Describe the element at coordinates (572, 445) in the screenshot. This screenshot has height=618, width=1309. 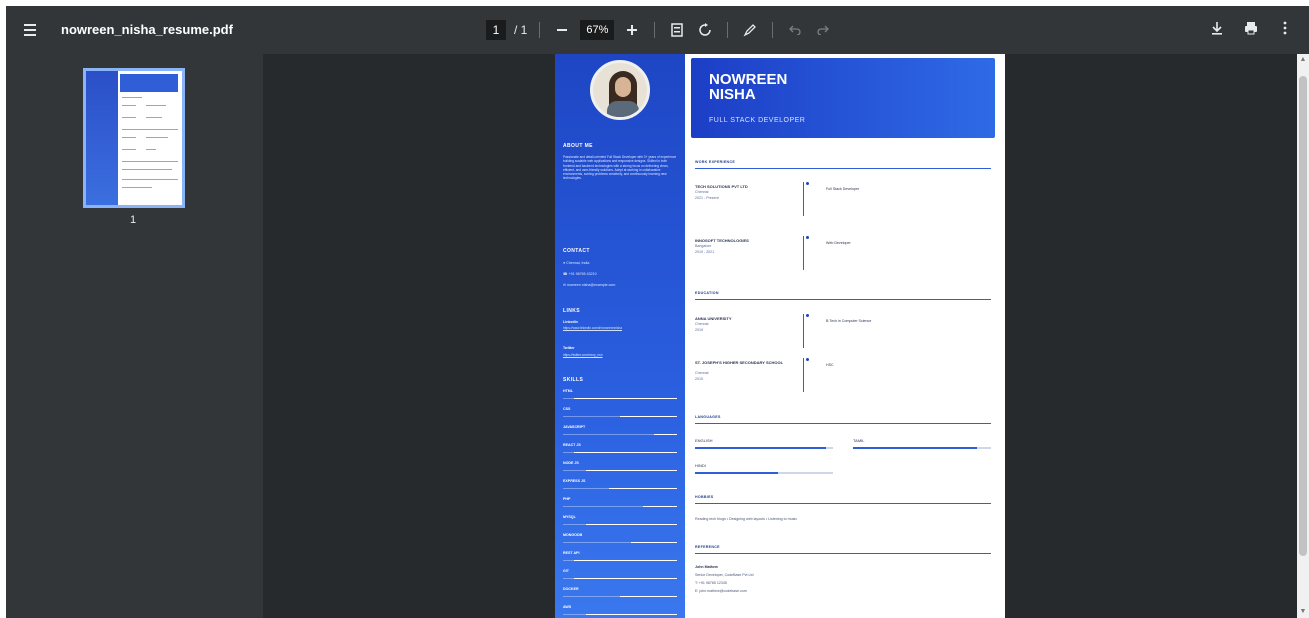
I see `skill-name: REACT JS` at that location.